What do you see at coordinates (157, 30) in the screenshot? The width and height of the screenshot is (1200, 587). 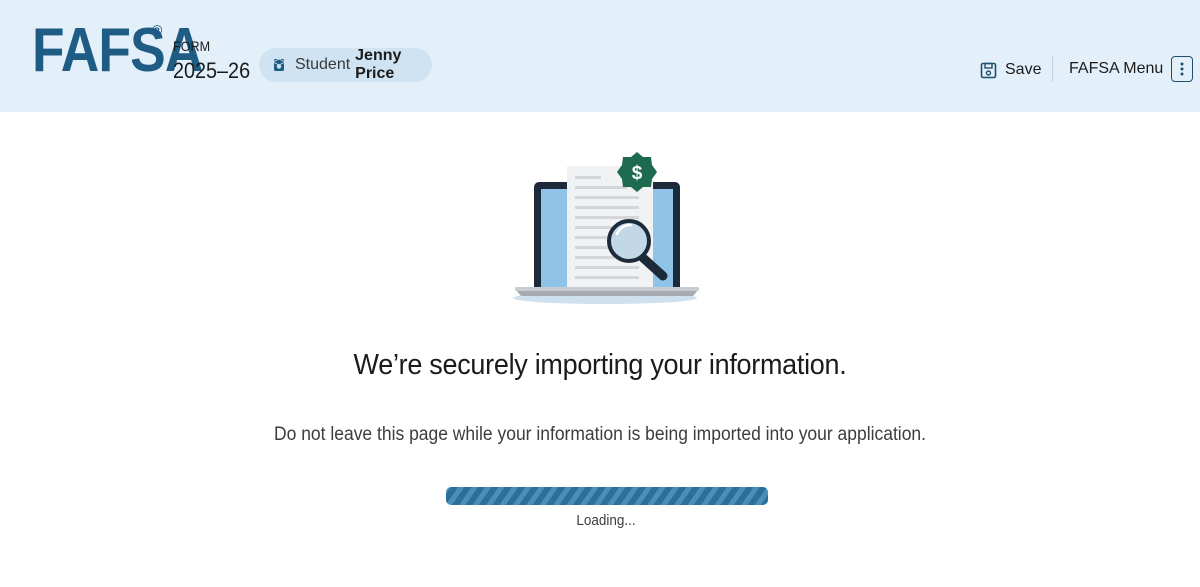 I see `registered-mark: ®` at bounding box center [157, 30].